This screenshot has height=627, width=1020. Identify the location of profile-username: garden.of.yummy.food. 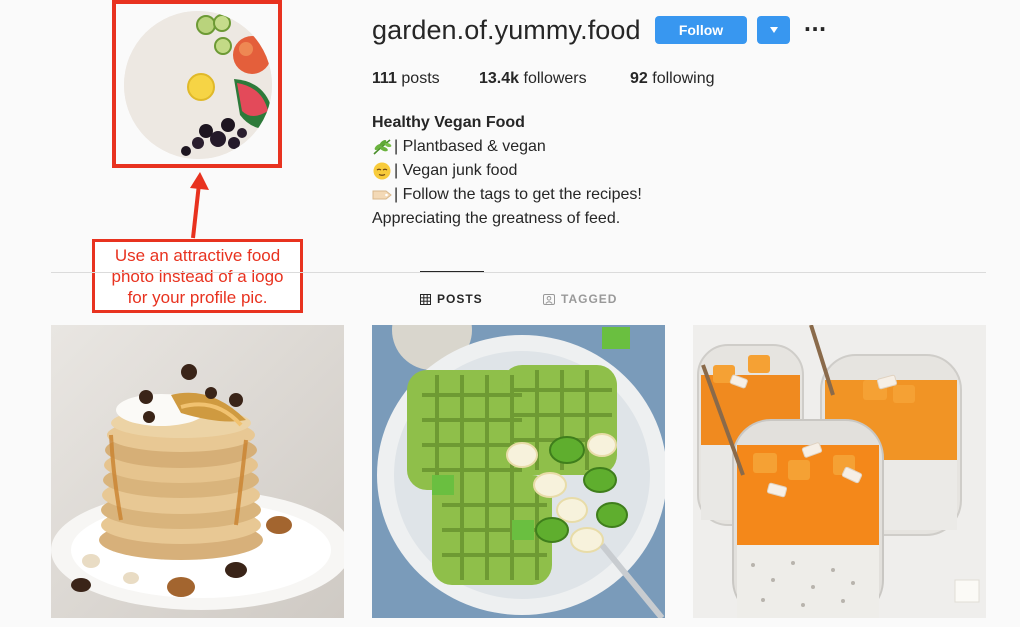
(506, 30).